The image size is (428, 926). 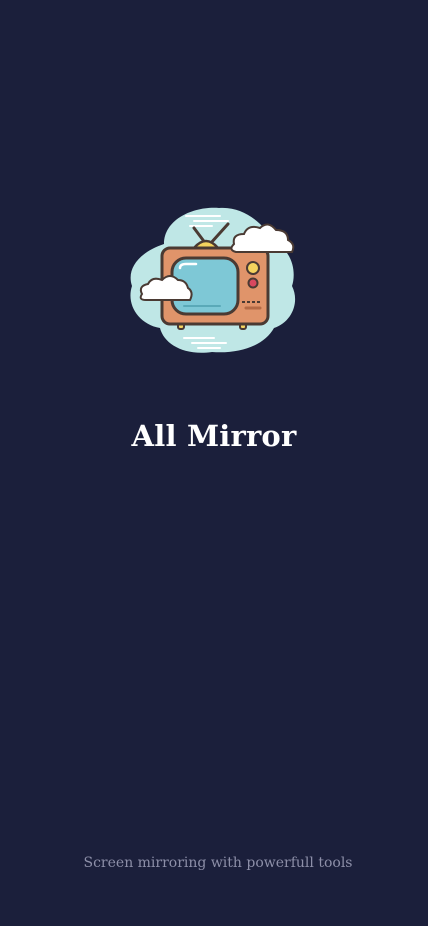 I want to click on app-tagline: Screen mirroring with powerfull tools, so click(x=218, y=863).